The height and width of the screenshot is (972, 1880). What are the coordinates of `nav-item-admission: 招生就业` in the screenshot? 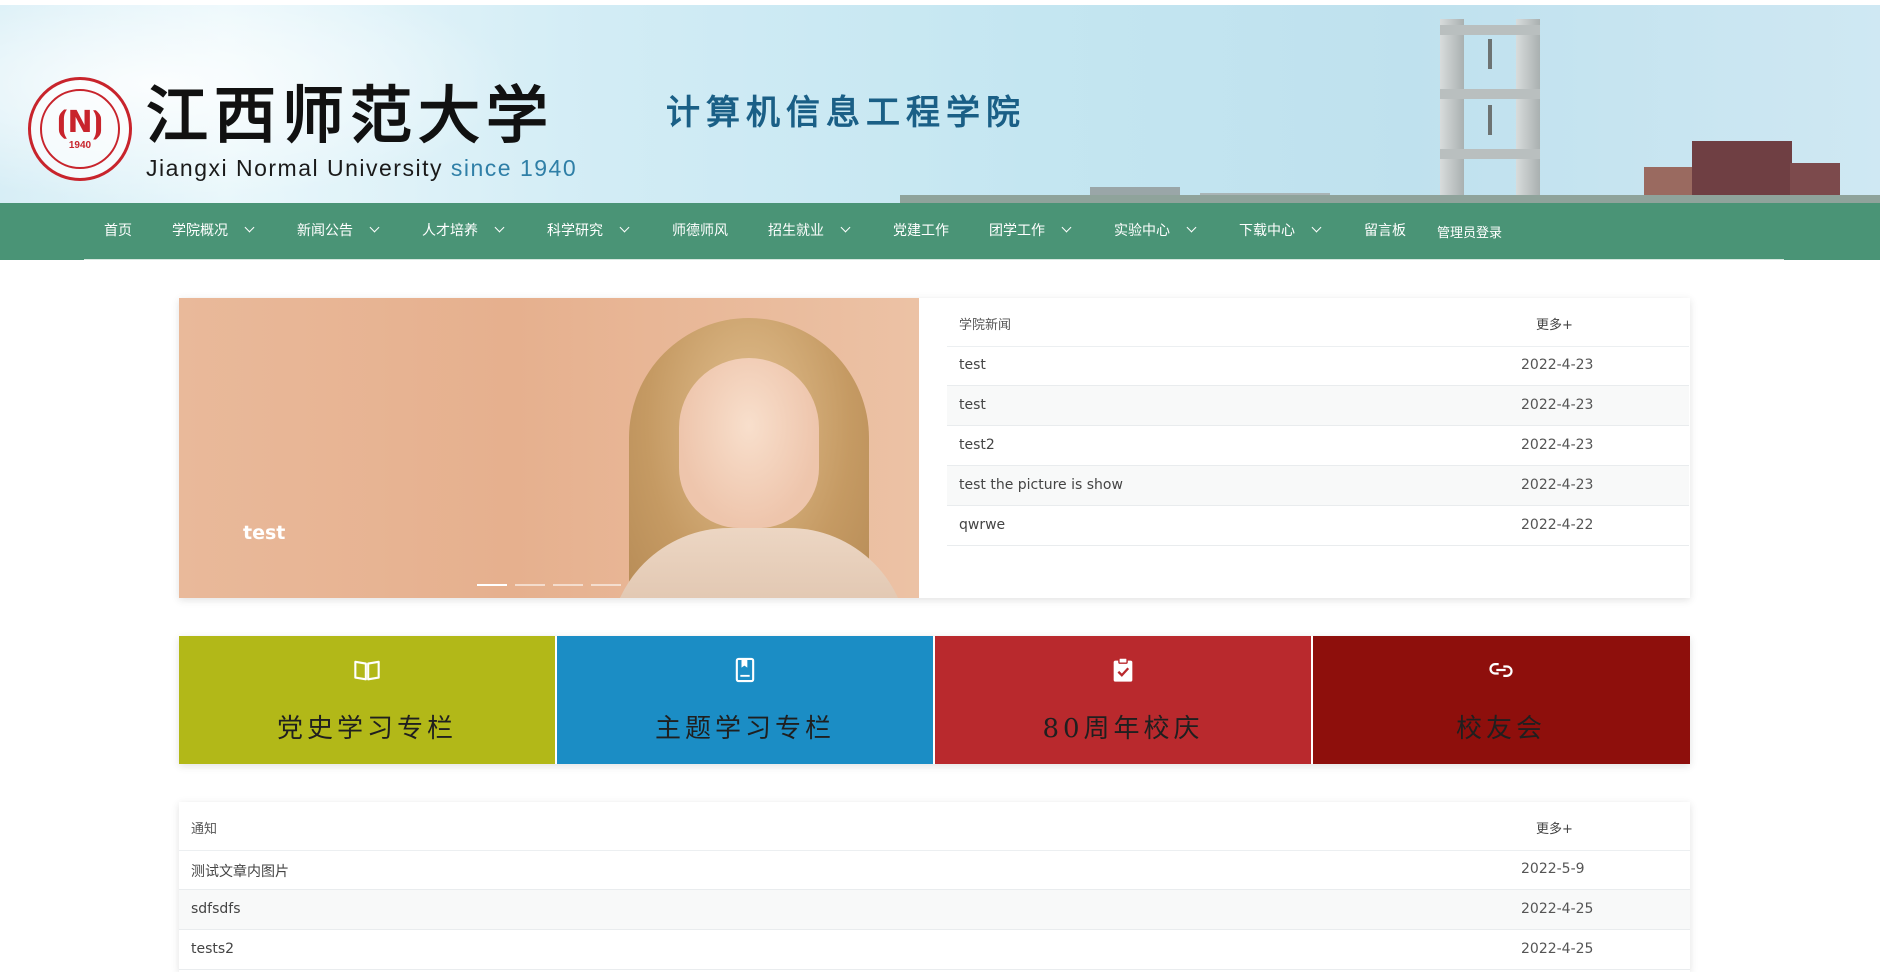 It's located at (809, 231).